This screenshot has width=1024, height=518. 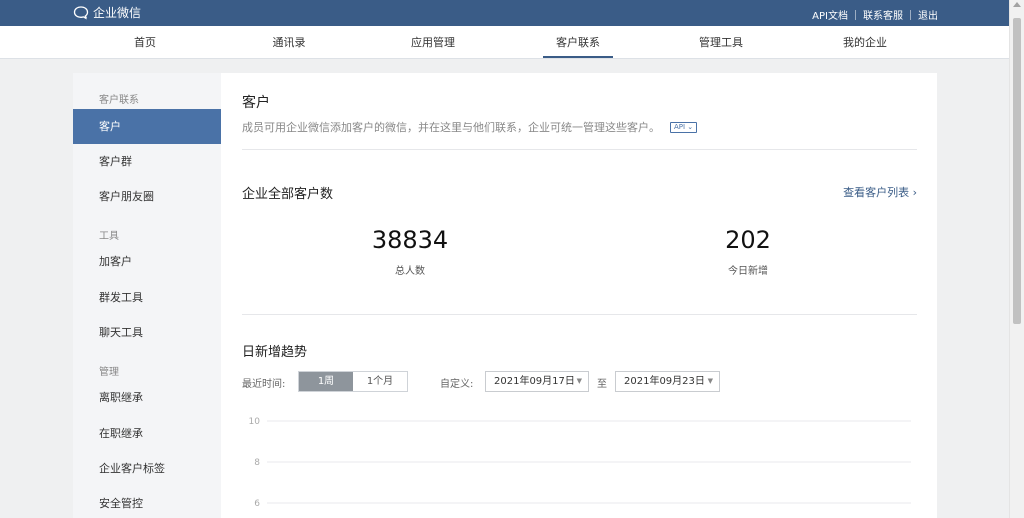 What do you see at coordinates (117, 13) in the screenshot?
I see `app-name: 企业微信` at bounding box center [117, 13].